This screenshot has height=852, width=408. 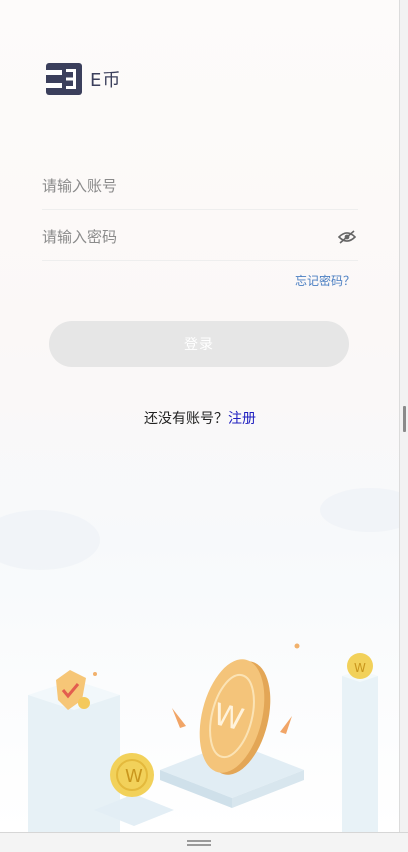 I want to click on password-field: 请输入密码, so click(x=200, y=237).